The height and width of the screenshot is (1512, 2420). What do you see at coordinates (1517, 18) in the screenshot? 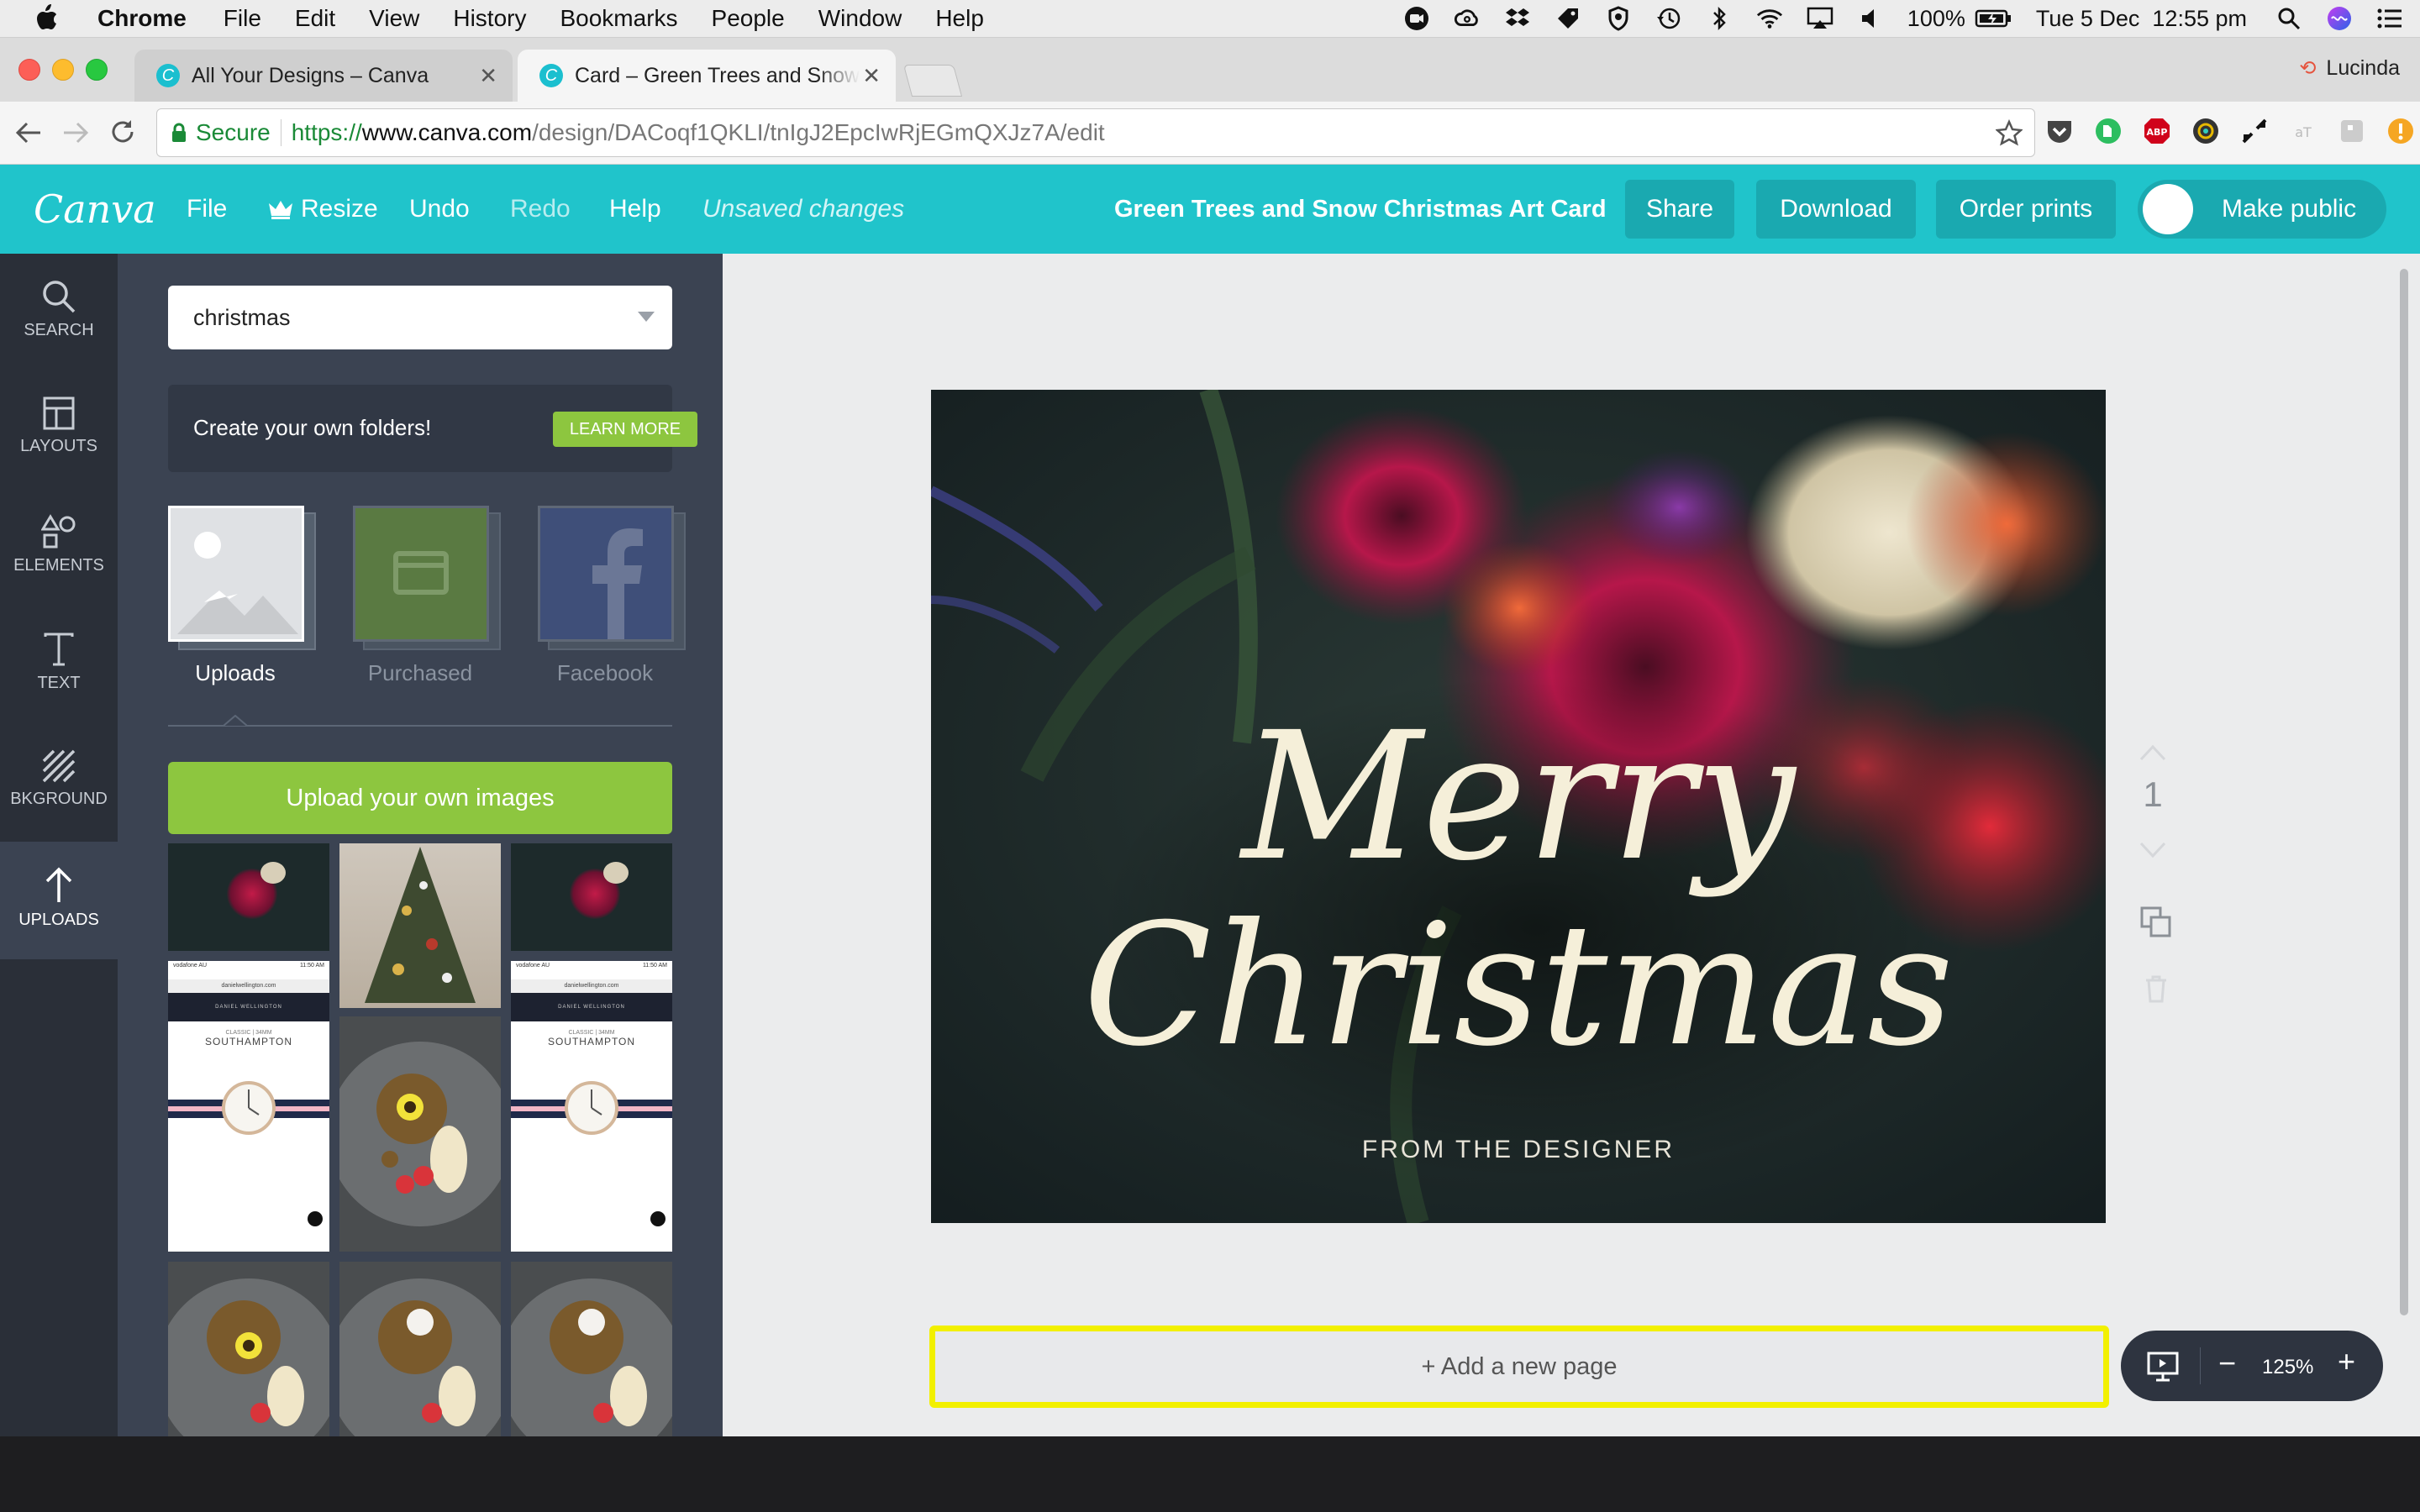
I see `dropbox-icon` at bounding box center [1517, 18].